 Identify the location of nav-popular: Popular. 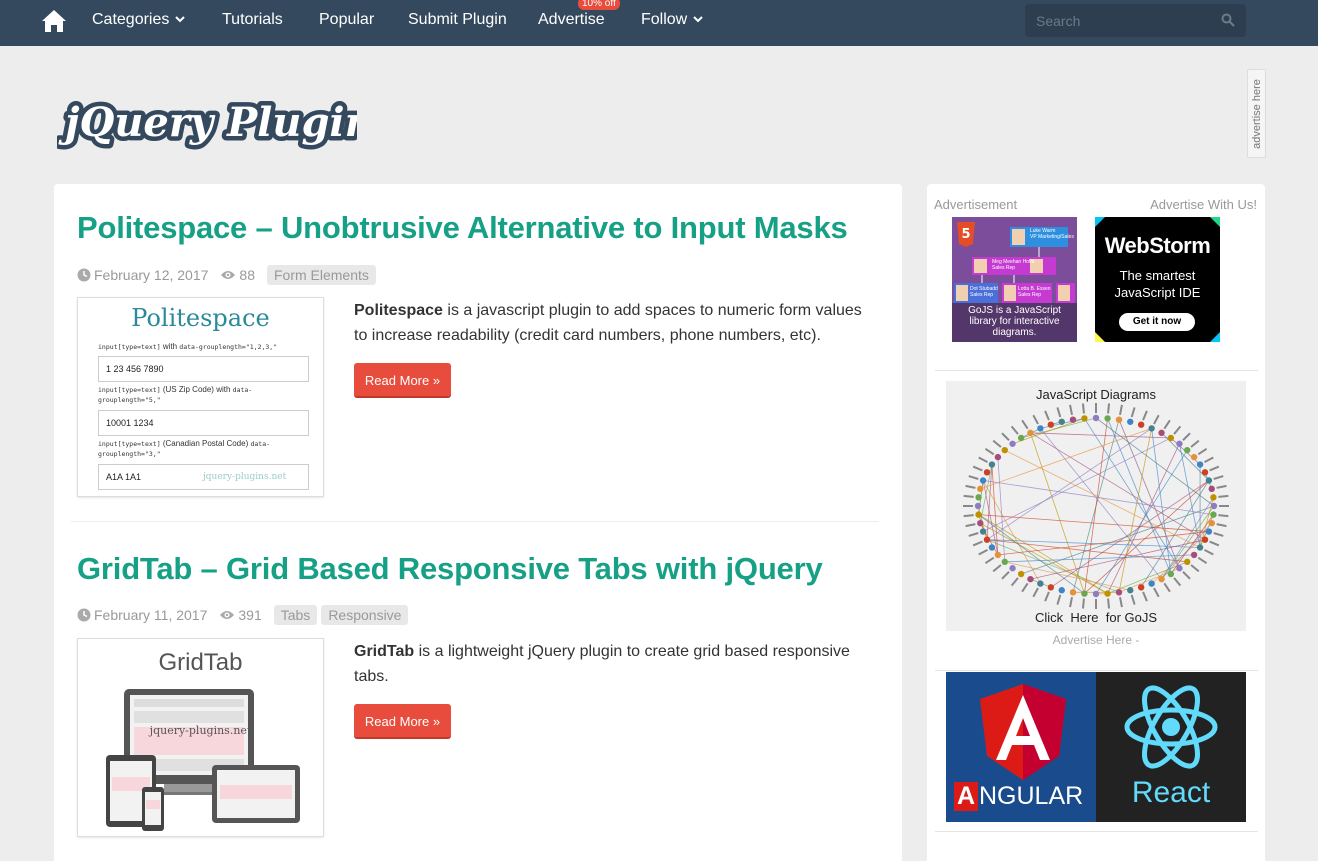
(346, 20).